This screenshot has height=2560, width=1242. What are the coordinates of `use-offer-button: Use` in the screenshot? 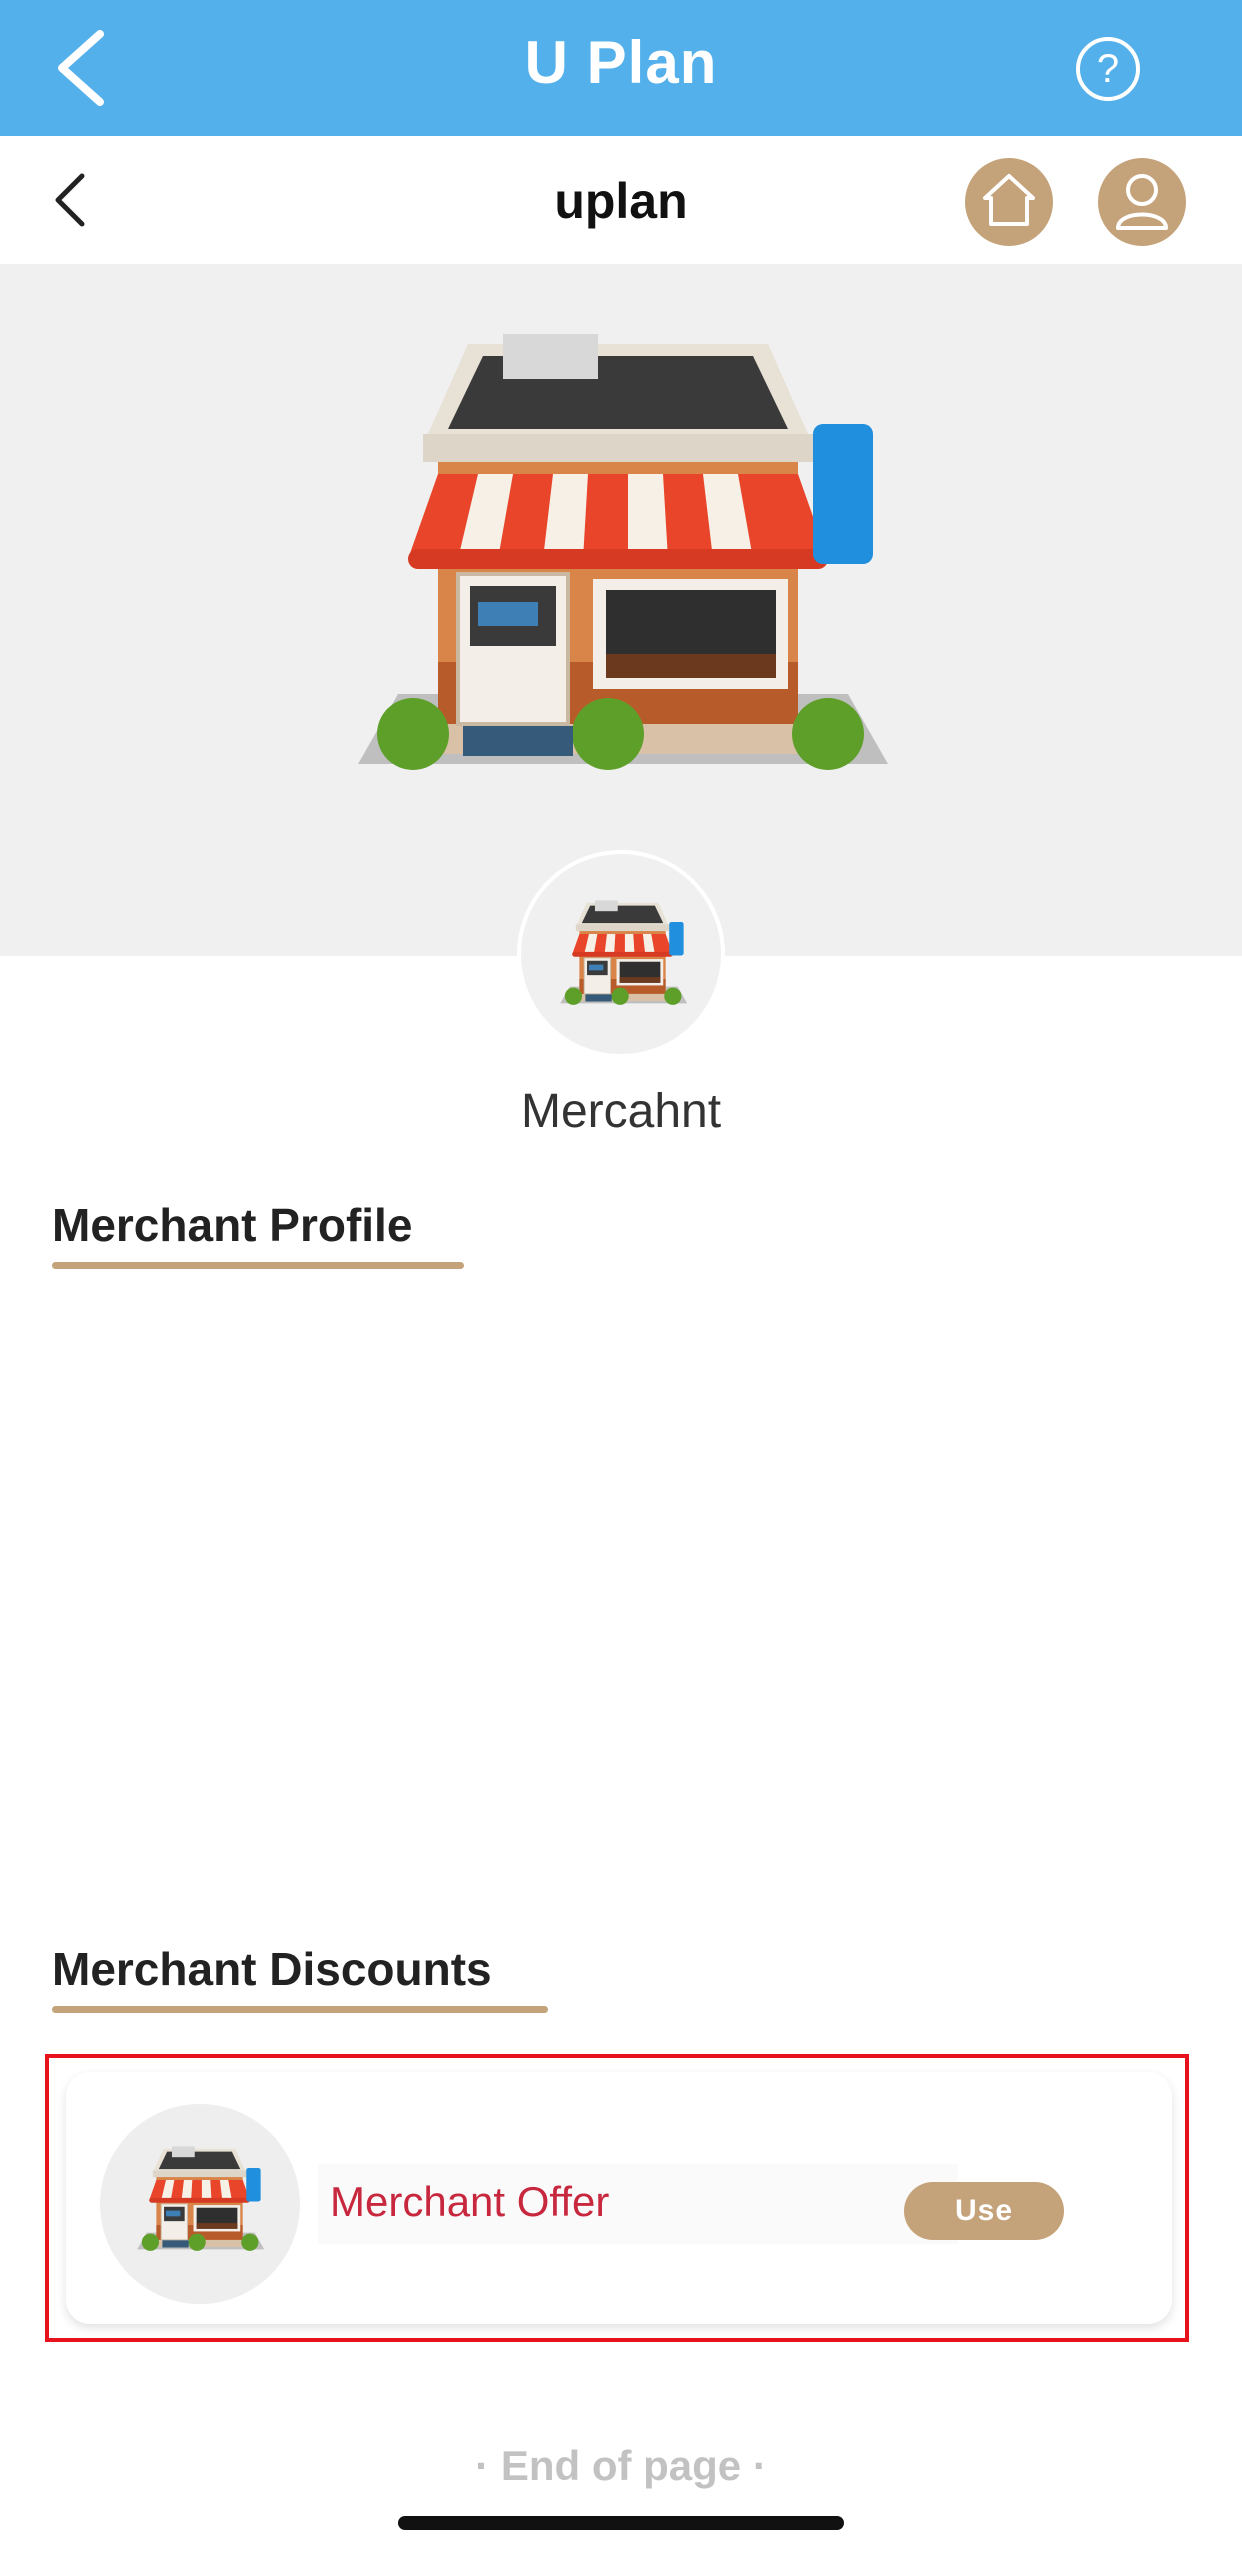 It's located at (984, 2211).